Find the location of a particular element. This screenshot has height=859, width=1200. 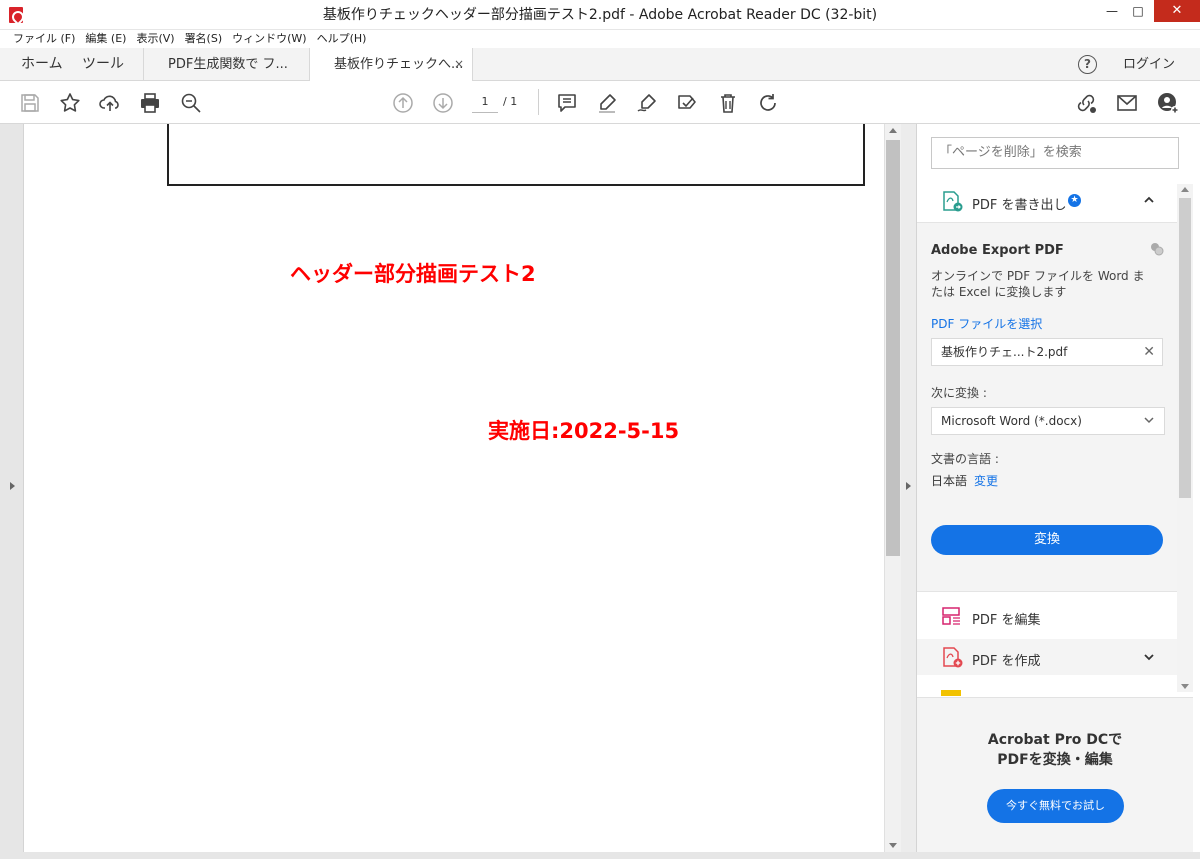

create-pdf-icon is located at coordinates (952, 657).